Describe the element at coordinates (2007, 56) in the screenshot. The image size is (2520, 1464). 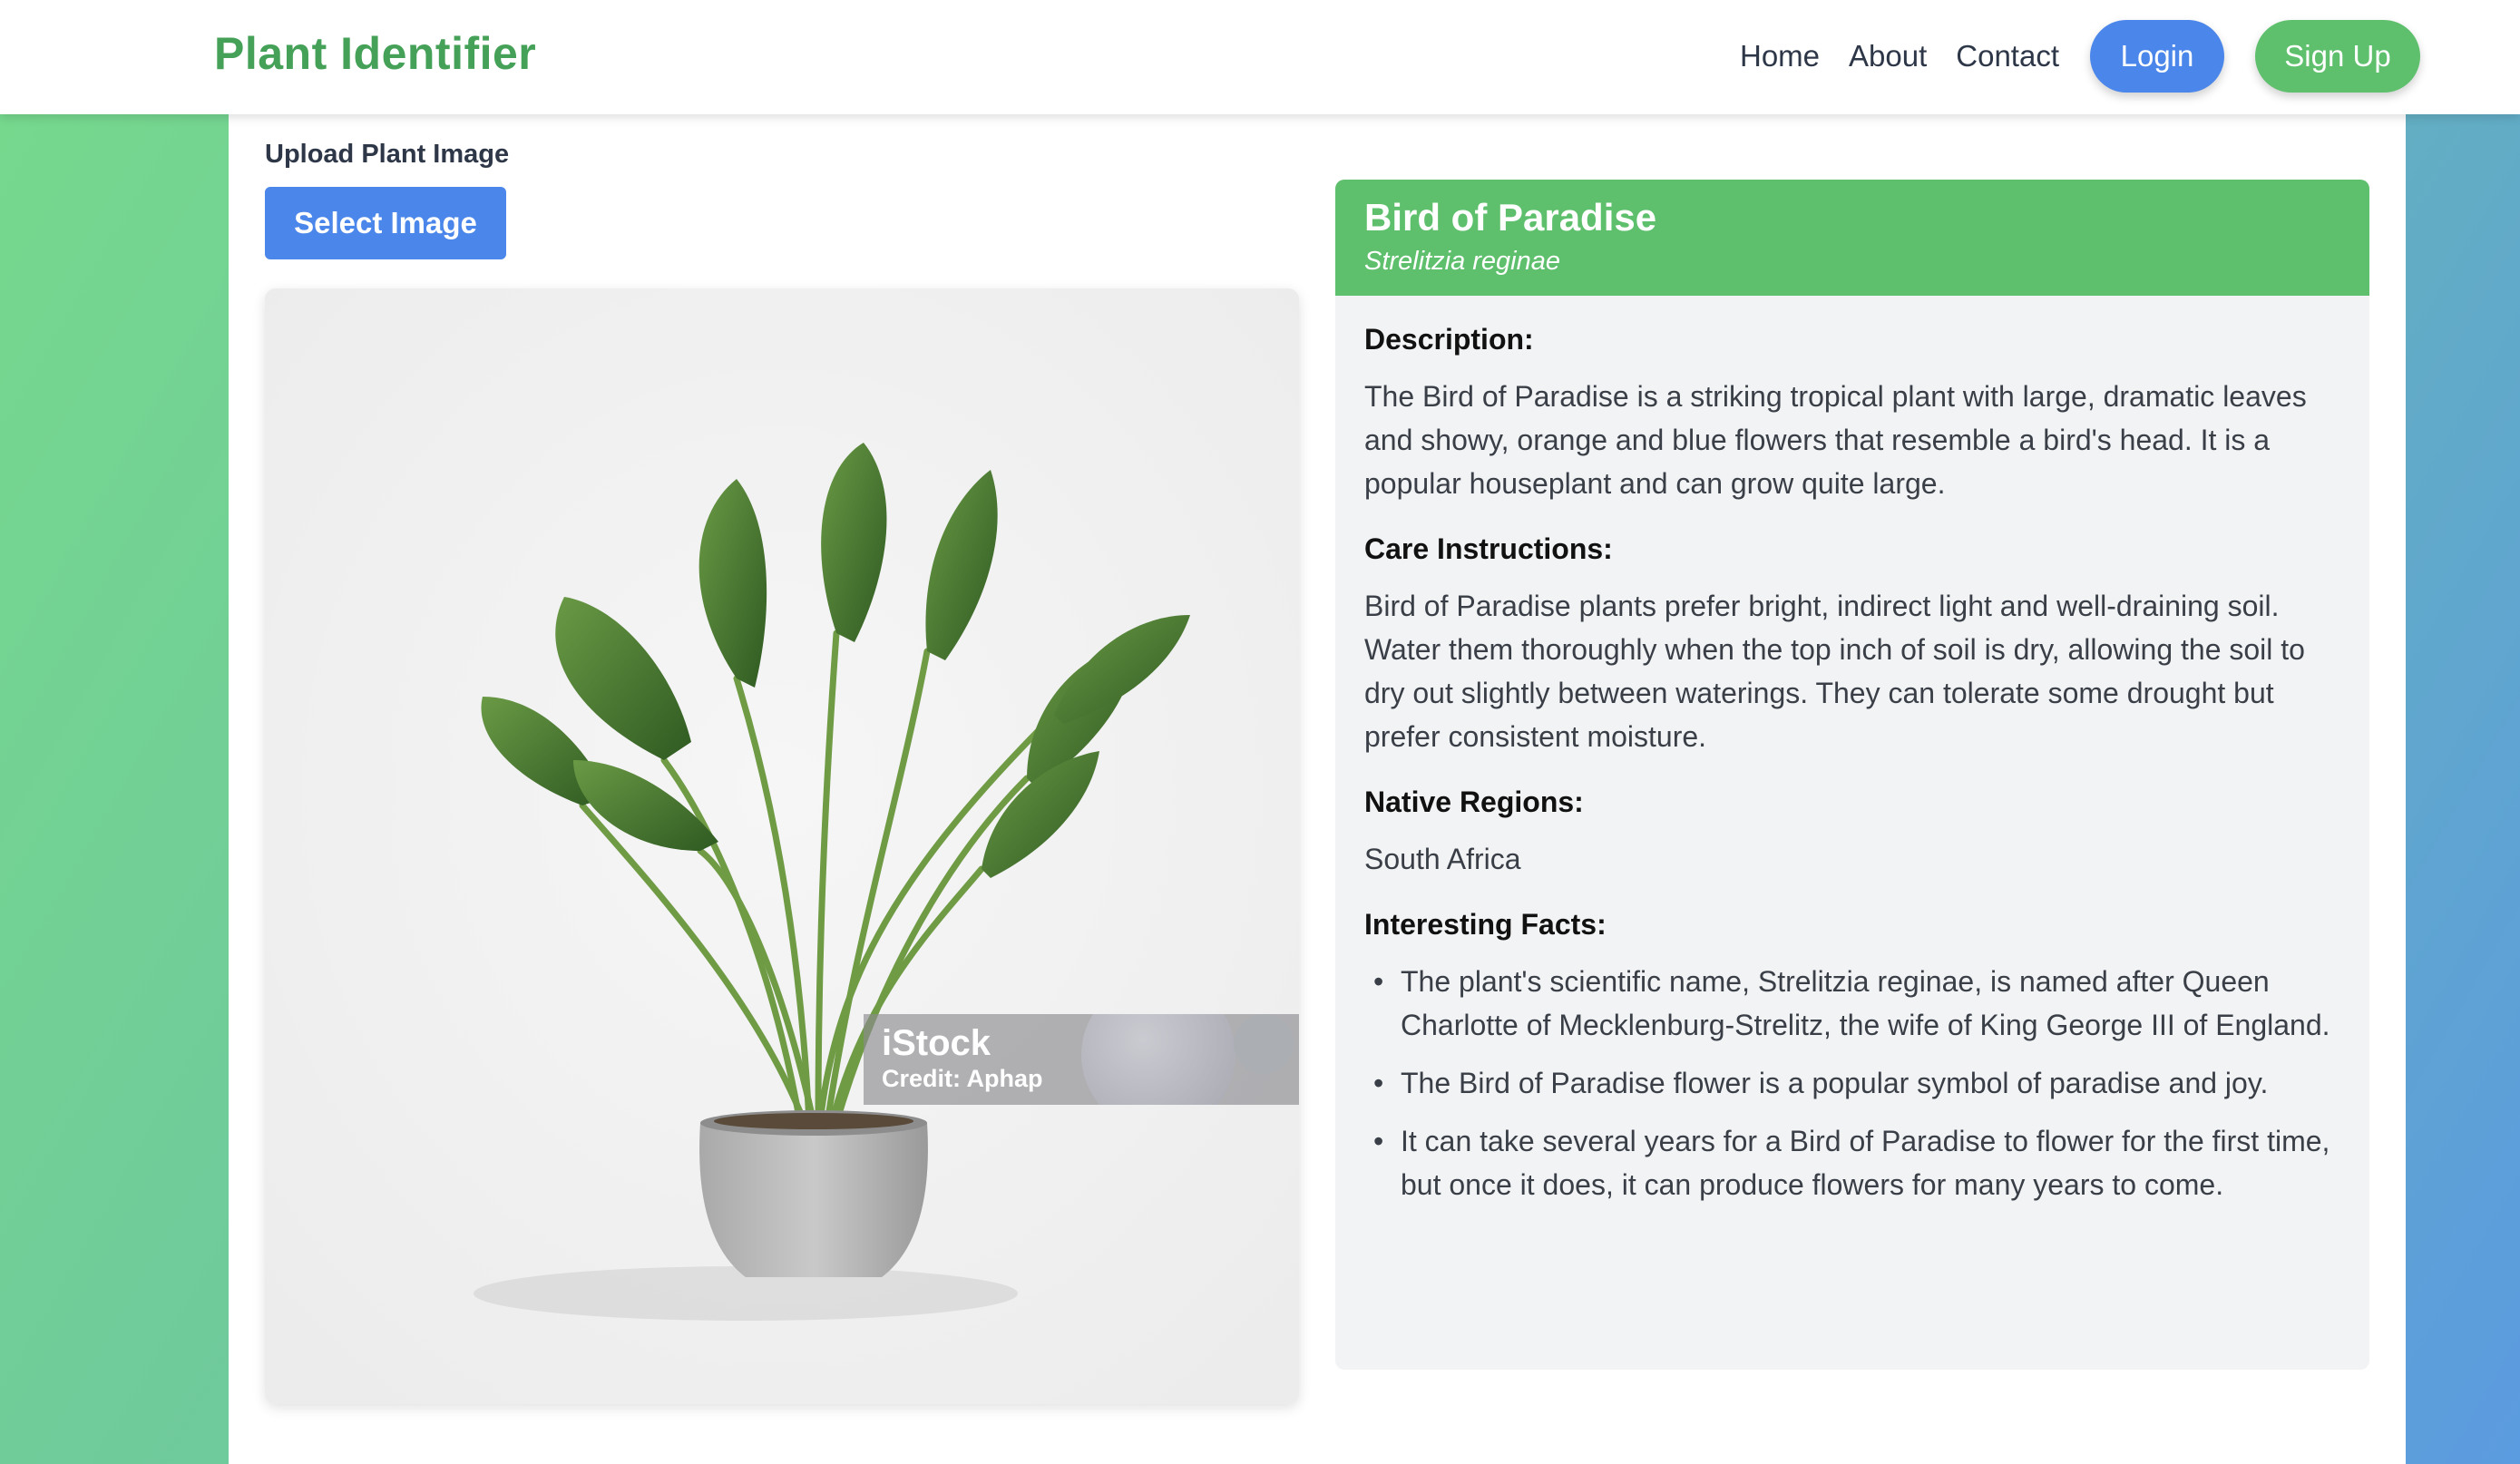
I see `nav-contact-link: Contact` at that location.